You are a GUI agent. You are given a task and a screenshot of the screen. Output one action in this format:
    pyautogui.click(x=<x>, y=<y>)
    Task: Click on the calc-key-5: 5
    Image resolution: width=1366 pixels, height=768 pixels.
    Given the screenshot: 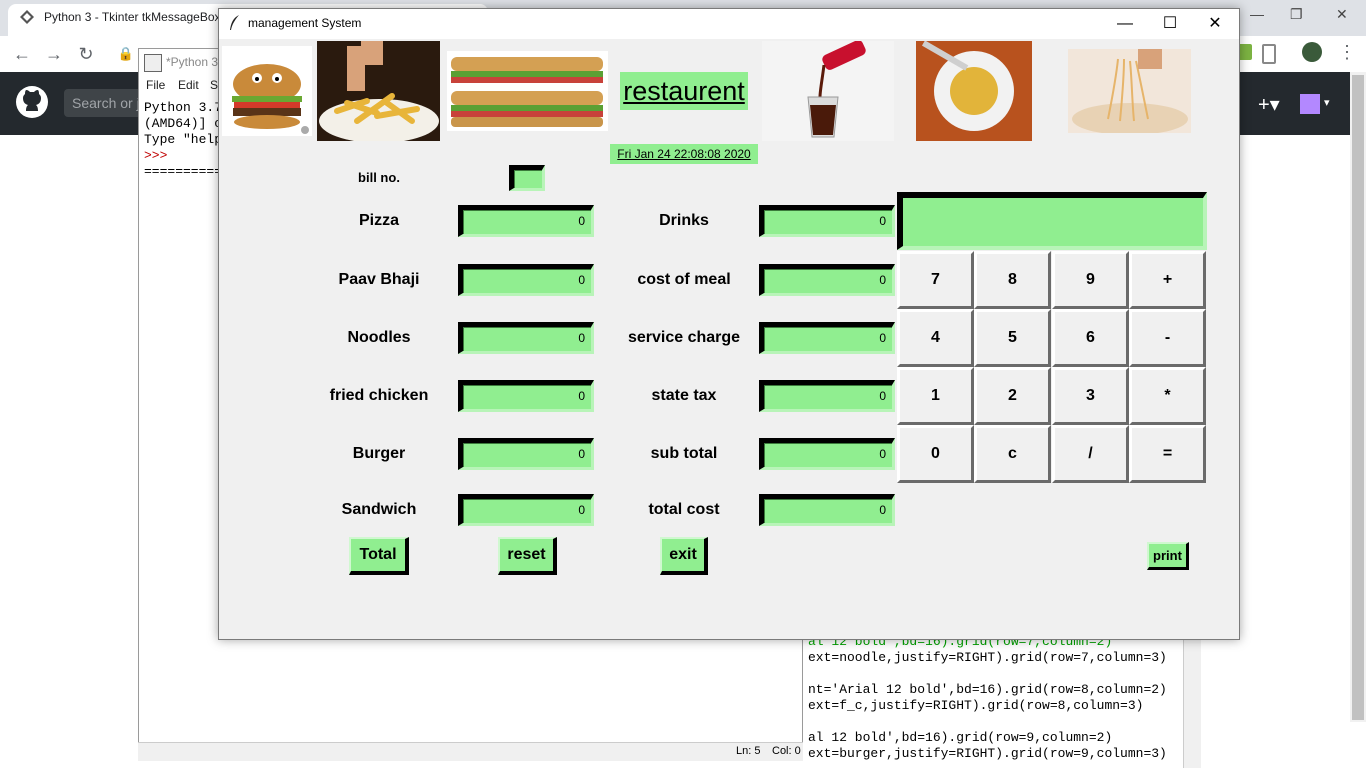 What is the action you would take?
    pyautogui.click(x=1012, y=338)
    